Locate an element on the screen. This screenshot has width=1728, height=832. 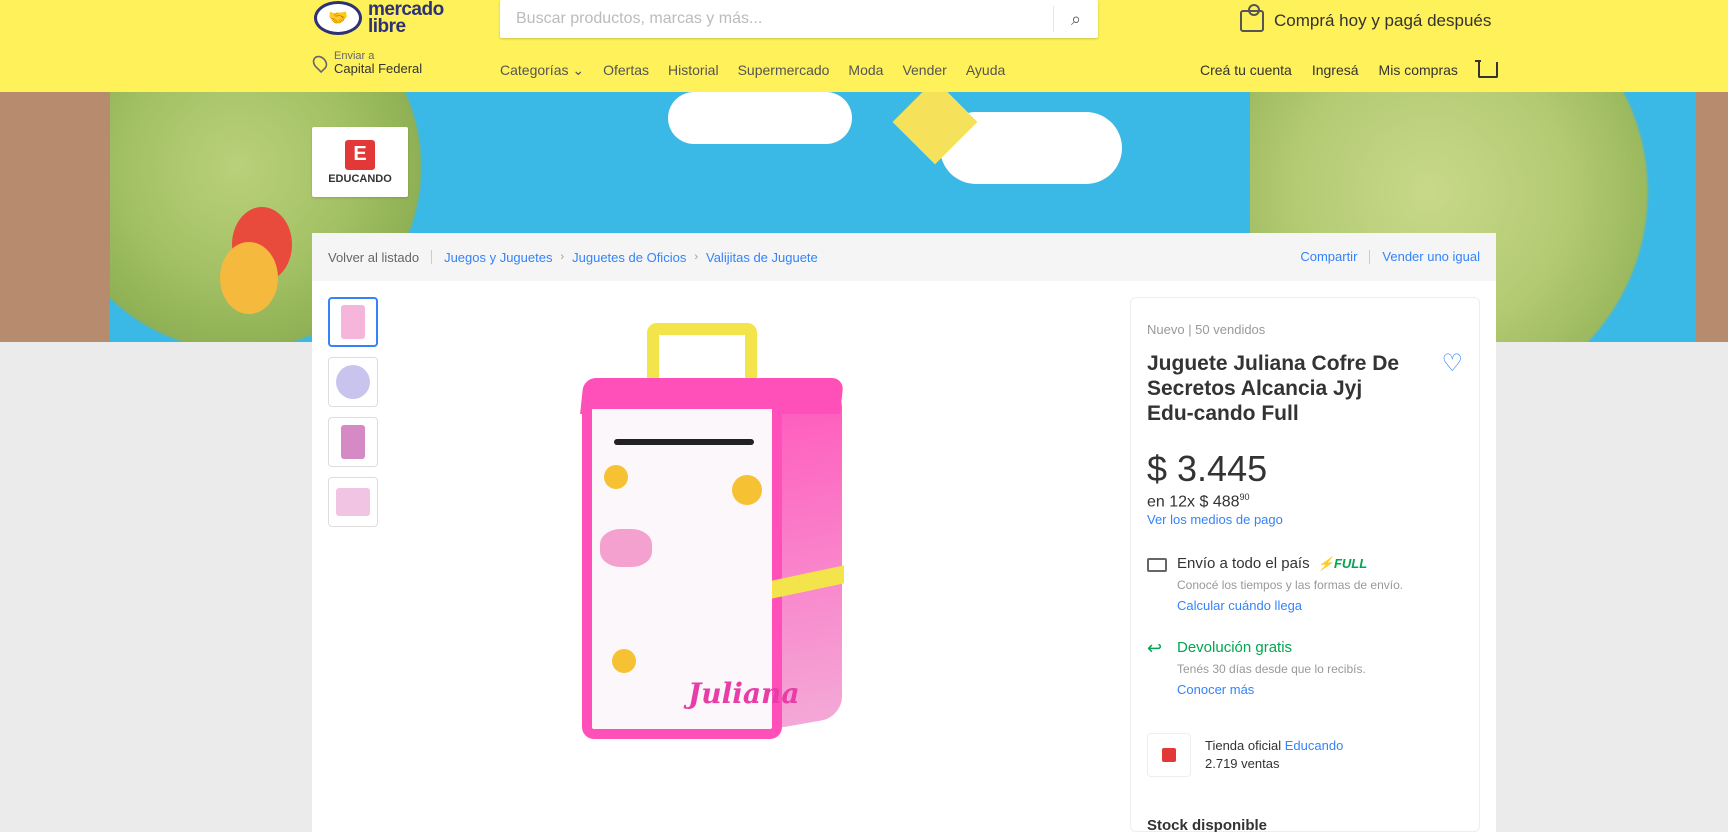
breadcrumb-item: Valijitas de Juguete is located at coordinates (762, 257).